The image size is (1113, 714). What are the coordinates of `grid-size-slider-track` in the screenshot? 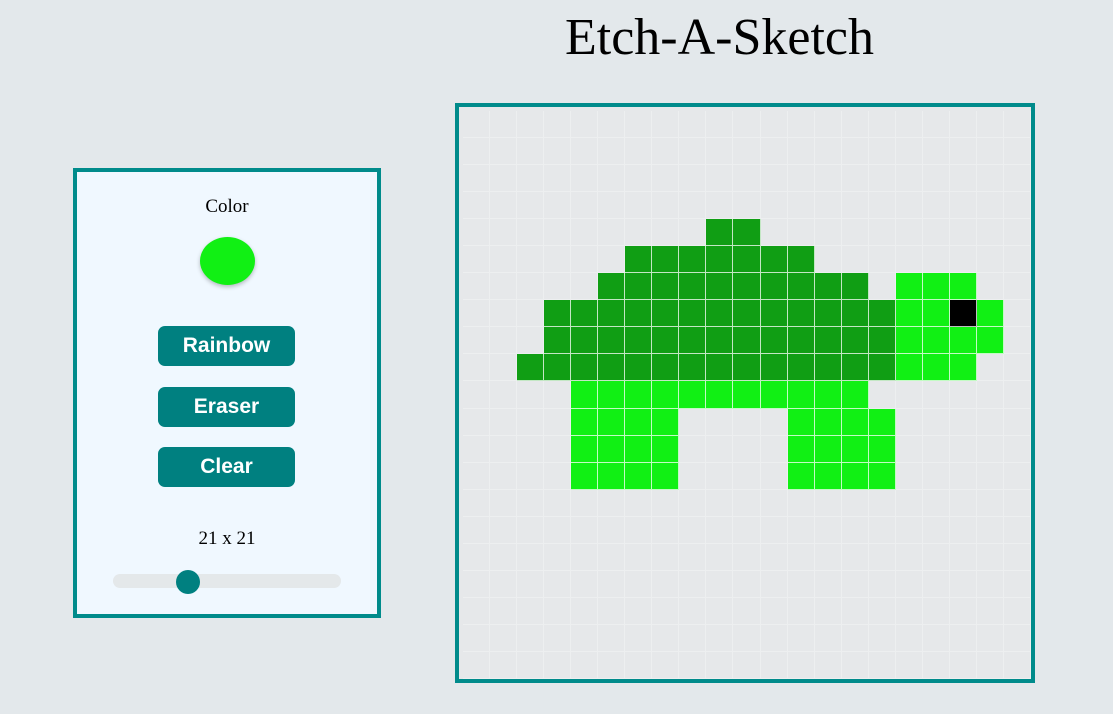 It's located at (227, 581).